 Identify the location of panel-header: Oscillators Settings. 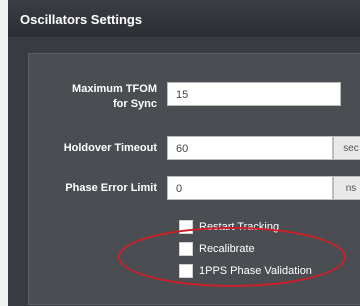
(184, 19).